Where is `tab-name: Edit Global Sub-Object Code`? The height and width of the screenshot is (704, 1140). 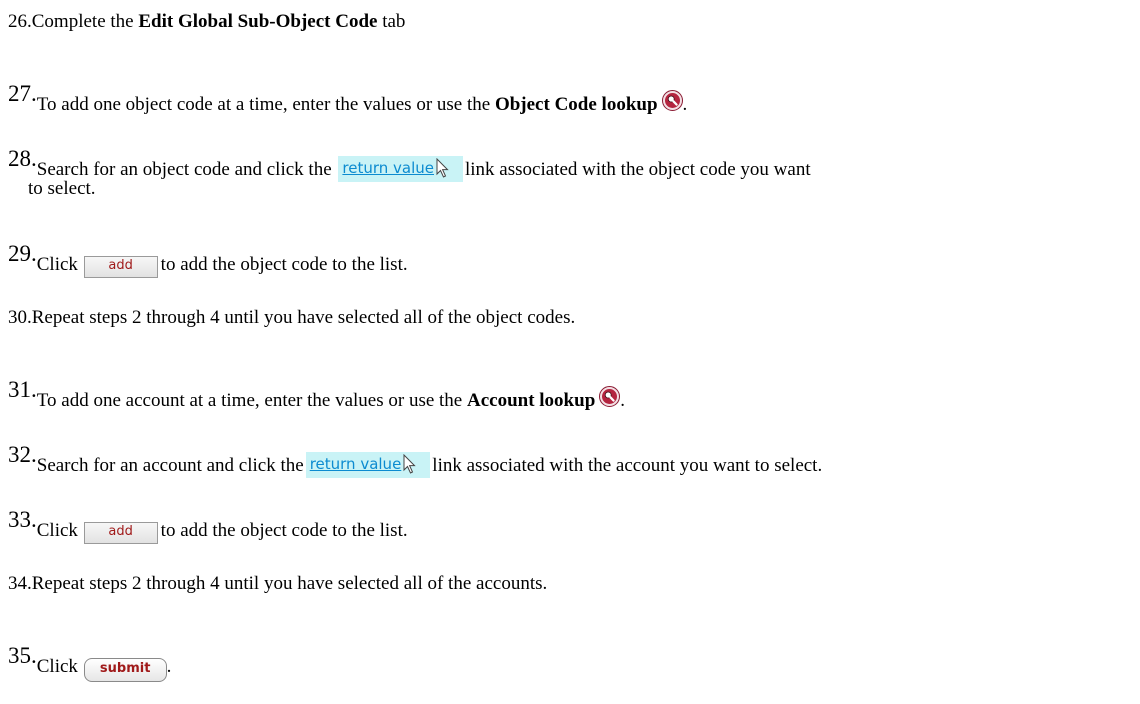
tab-name: Edit Global Sub-Object Code is located at coordinates (258, 21).